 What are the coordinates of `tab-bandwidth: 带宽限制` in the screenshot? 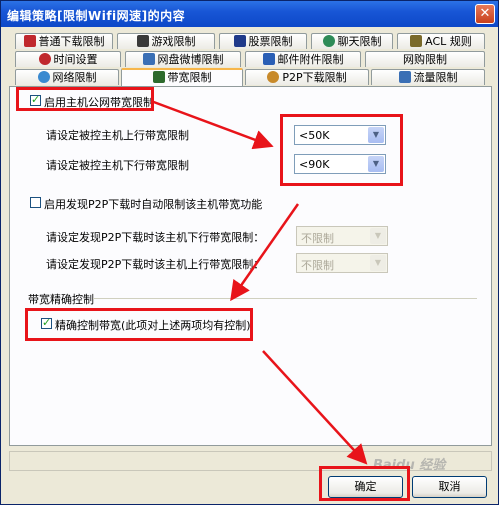 It's located at (182, 77).